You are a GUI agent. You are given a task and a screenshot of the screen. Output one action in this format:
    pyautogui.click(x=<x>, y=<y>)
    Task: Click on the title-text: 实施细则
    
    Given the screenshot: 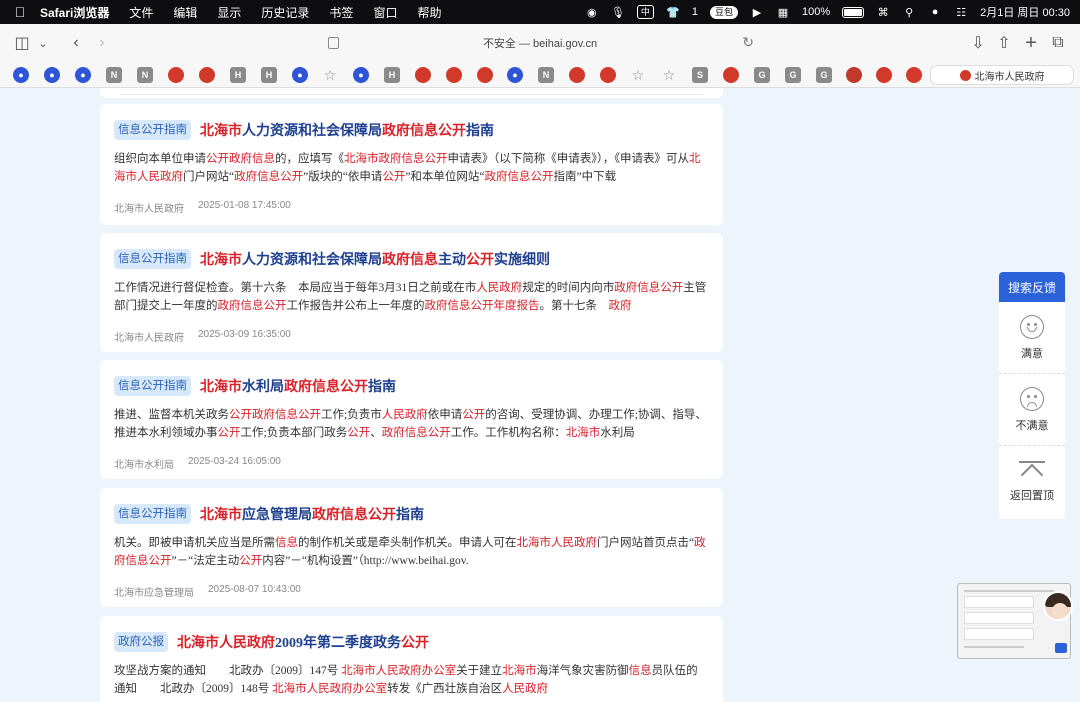 What is the action you would take?
    pyautogui.click(x=522, y=260)
    